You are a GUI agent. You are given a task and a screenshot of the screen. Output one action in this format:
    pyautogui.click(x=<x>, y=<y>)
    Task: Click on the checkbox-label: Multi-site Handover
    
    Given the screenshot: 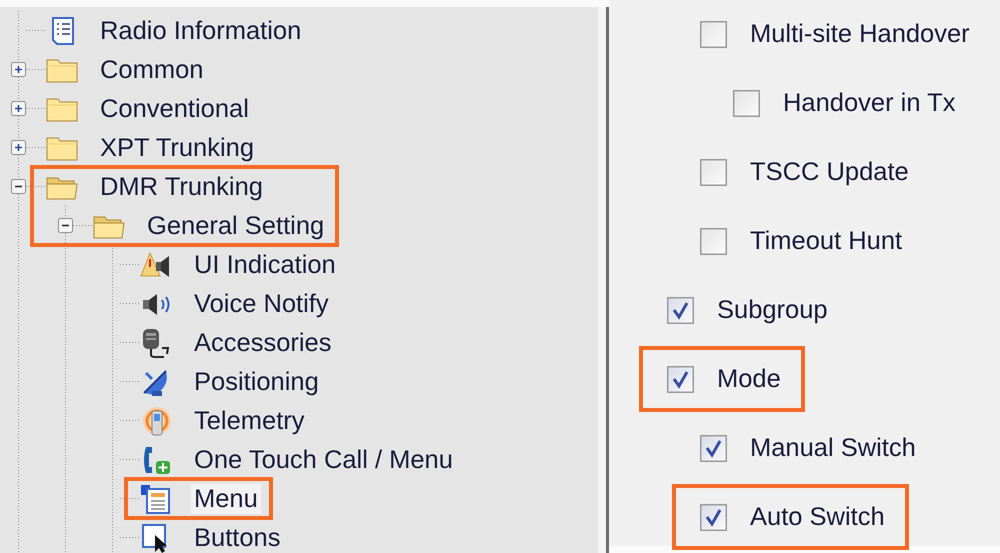 What is the action you would take?
    pyautogui.click(x=860, y=34)
    